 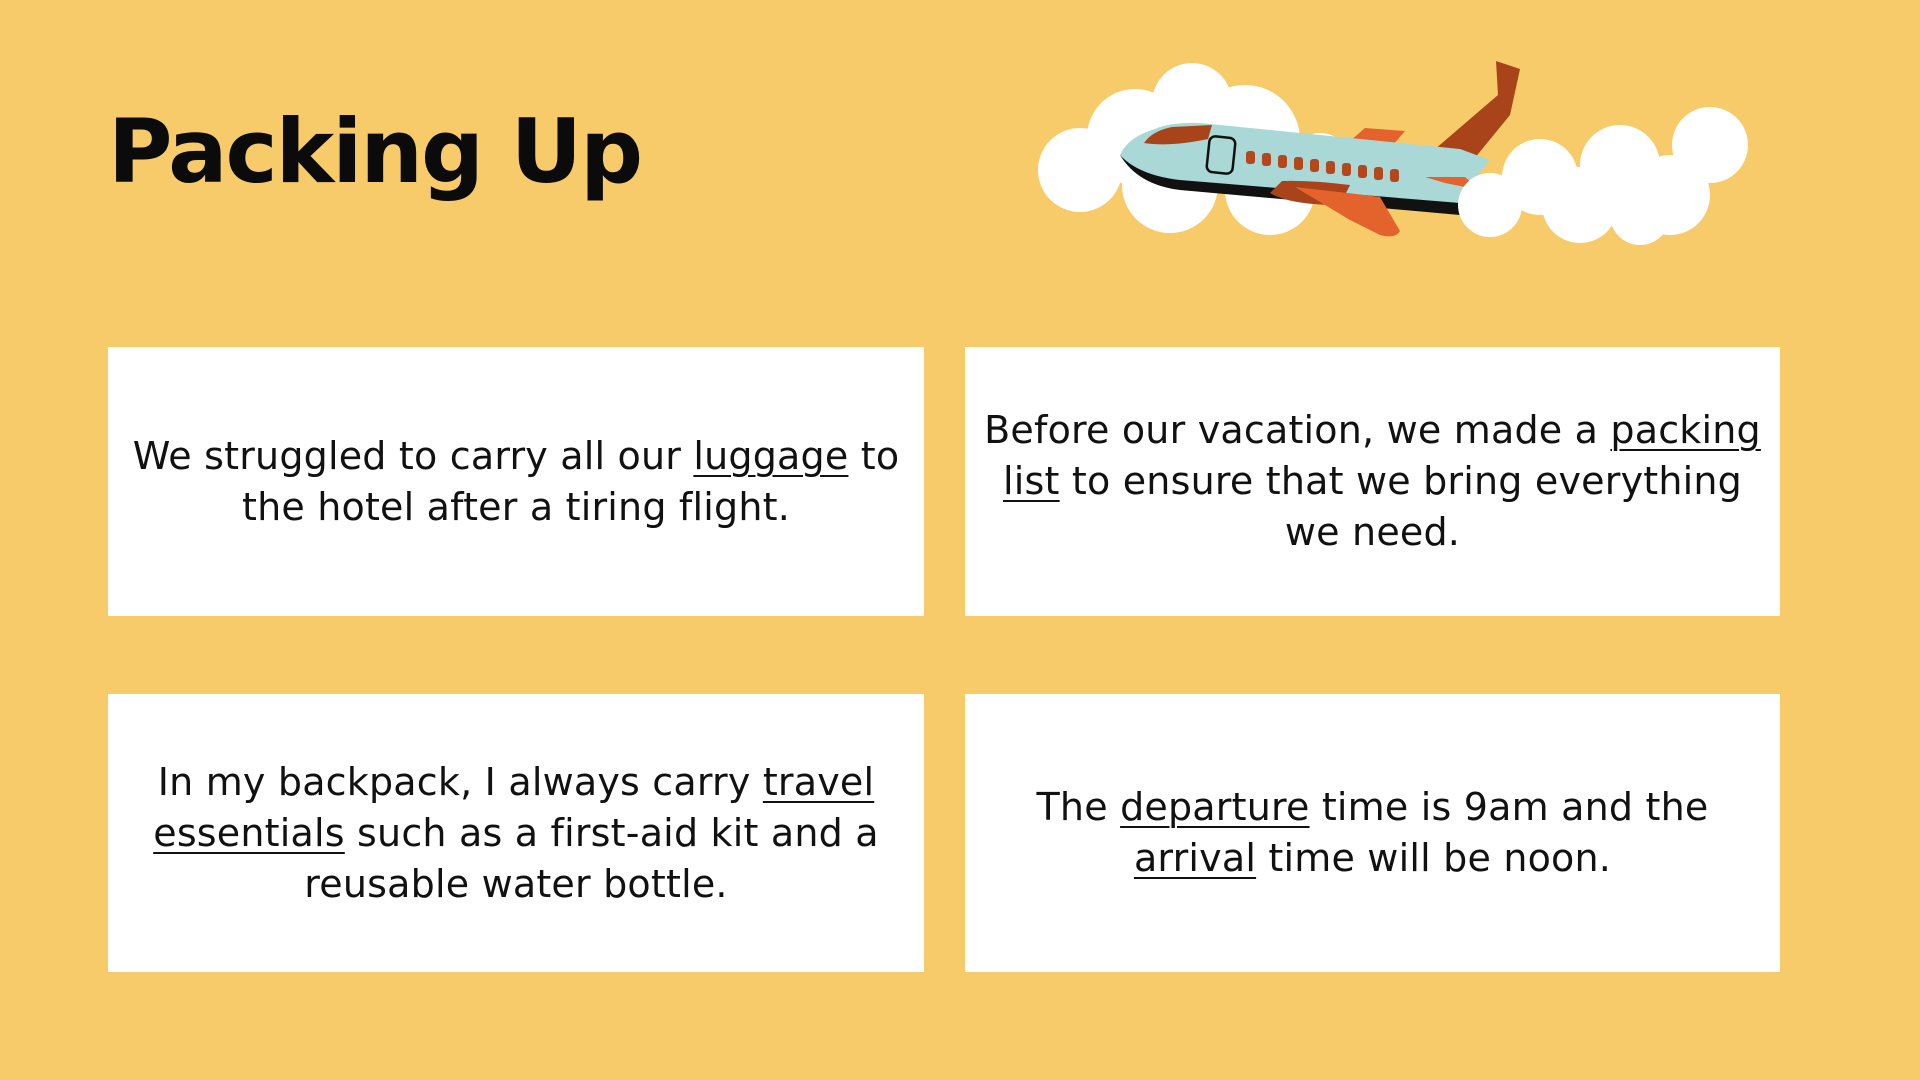 What do you see at coordinates (1509, 807) in the screenshot?
I see `text-segment: time is 9am and the` at bounding box center [1509, 807].